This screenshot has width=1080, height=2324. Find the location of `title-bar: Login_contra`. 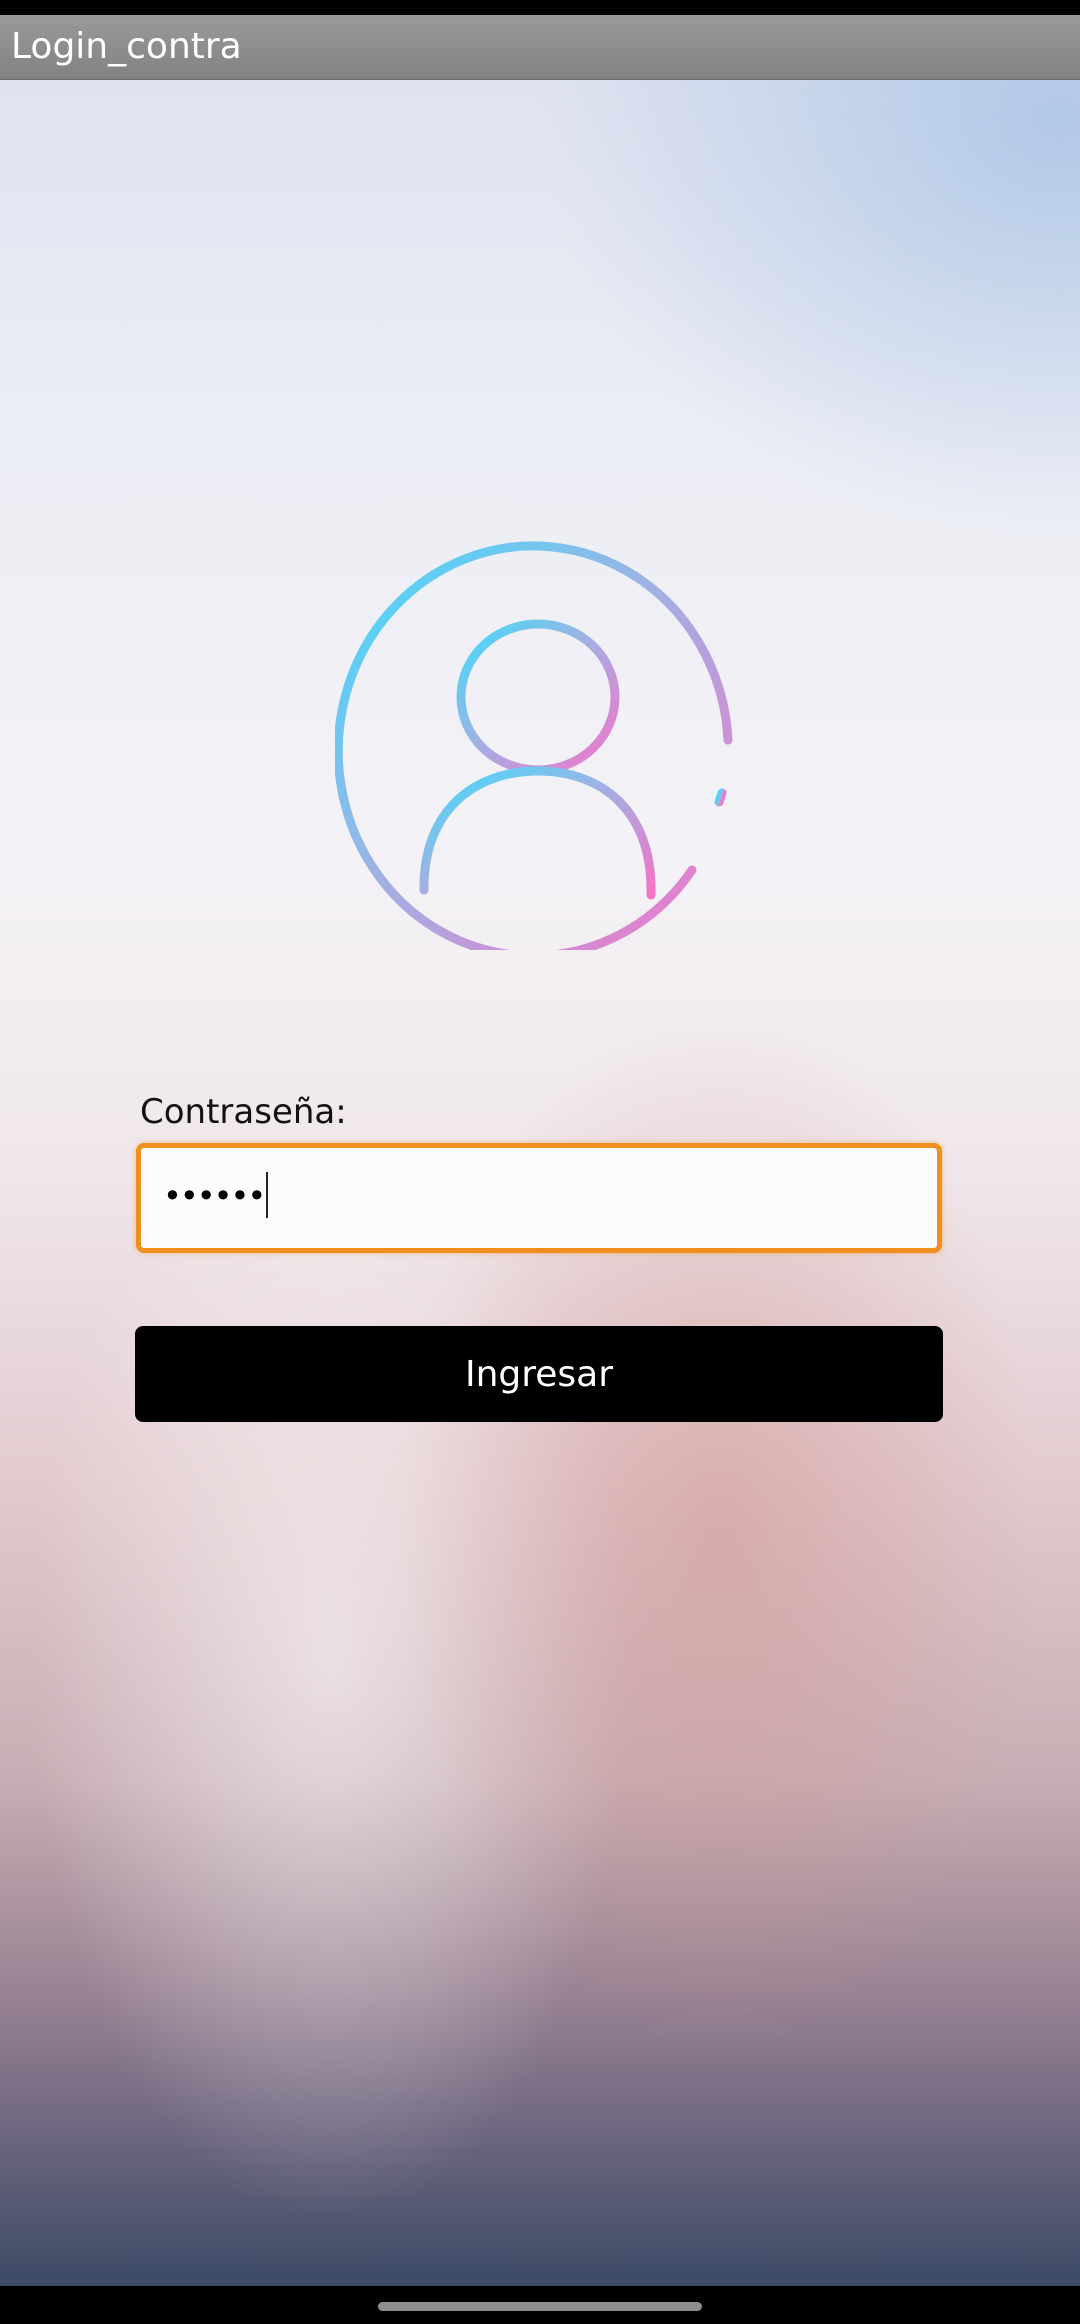

title-bar: Login_contra is located at coordinates (540, 47).